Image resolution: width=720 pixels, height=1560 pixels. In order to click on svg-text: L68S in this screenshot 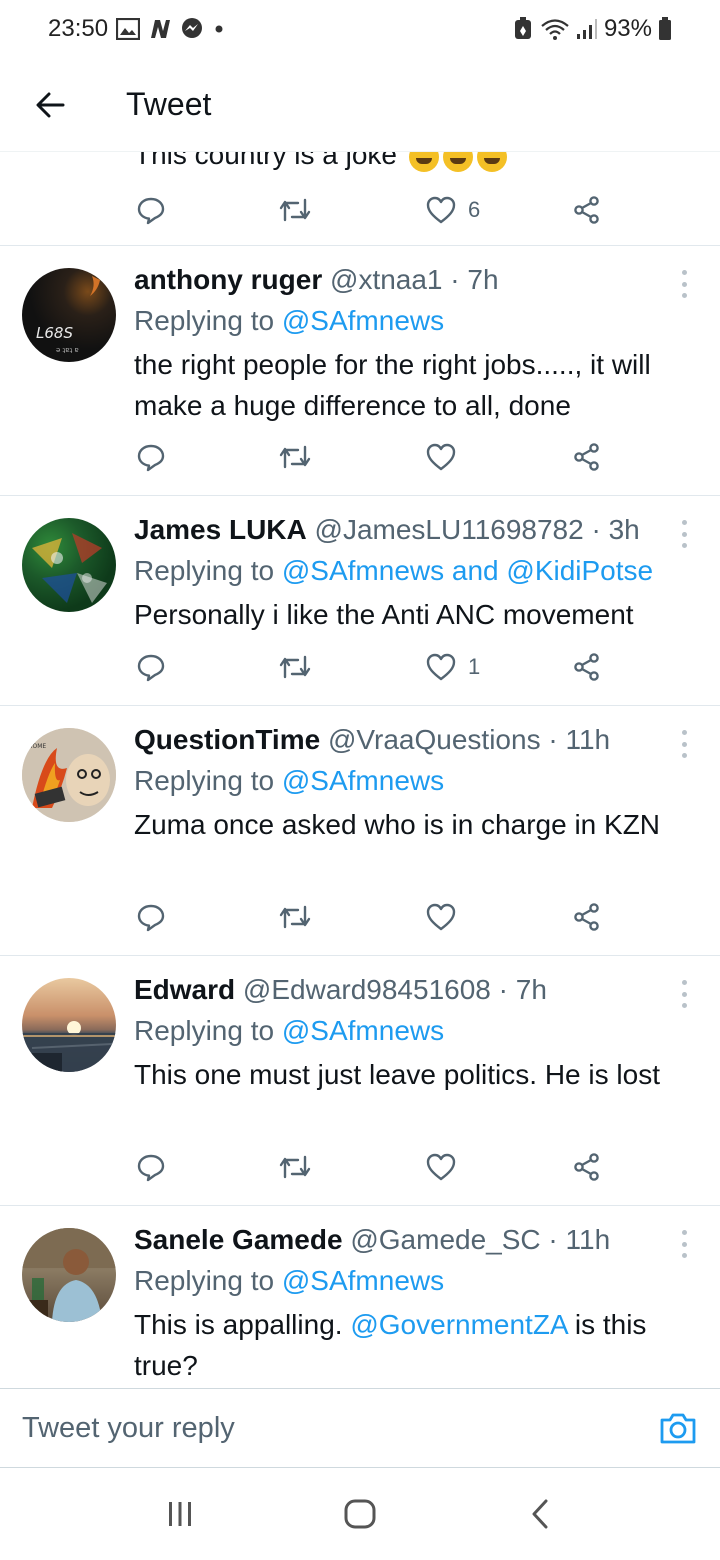, I will do `click(54, 333)`.